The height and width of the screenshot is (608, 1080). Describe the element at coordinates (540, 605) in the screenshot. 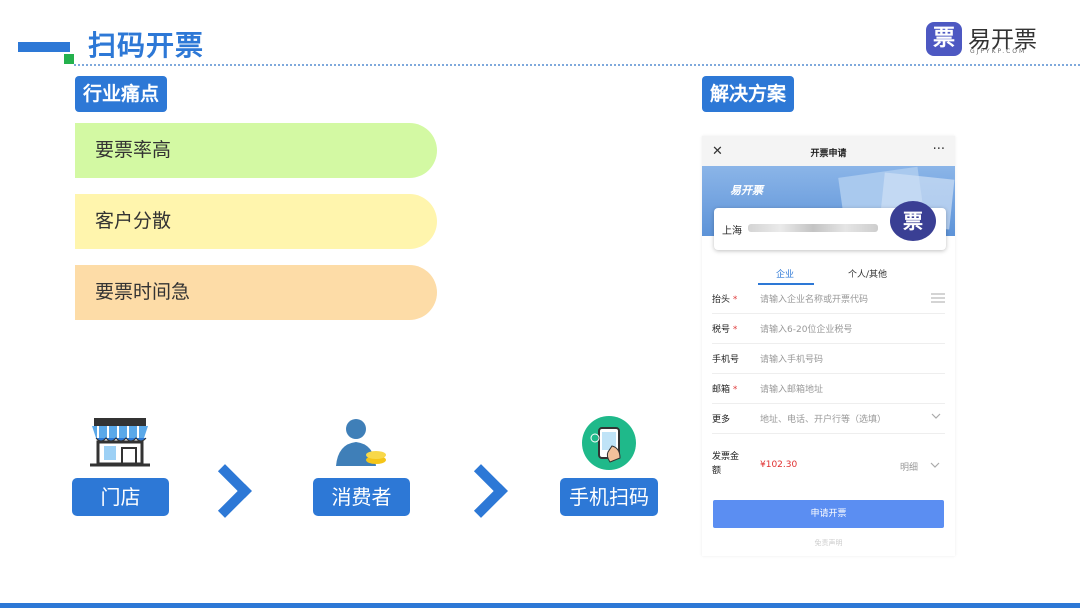

I see `footer-bar` at that location.